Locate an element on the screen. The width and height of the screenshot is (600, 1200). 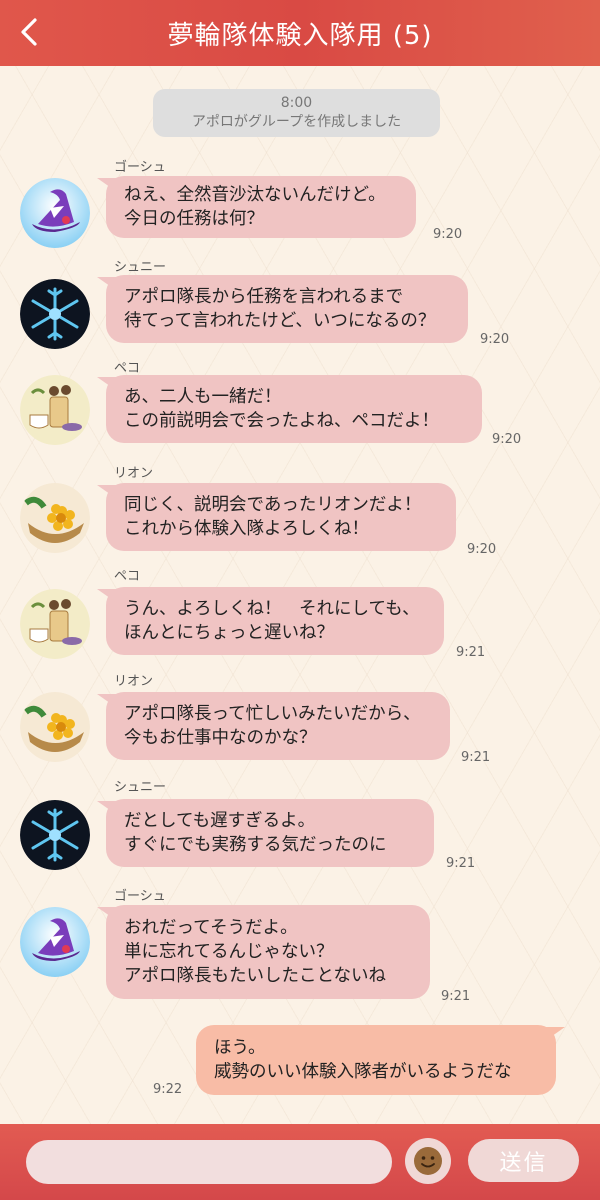
send-button: 送信 is located at coordinates (523, 1160).